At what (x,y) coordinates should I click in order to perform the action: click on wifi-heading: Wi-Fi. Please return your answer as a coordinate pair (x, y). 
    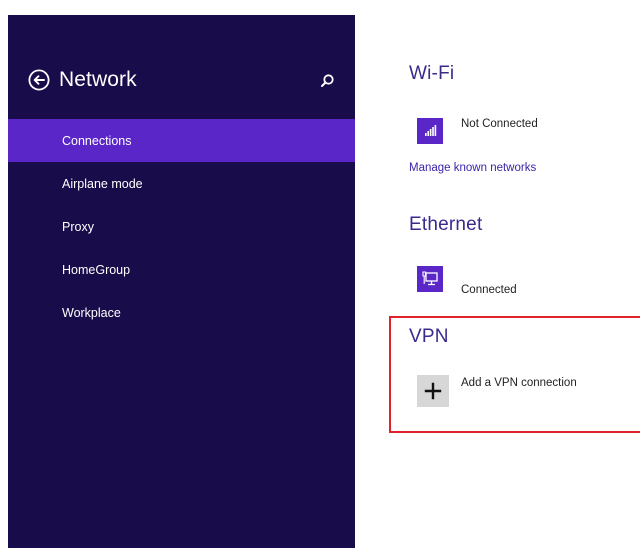
    Looking at the image, I should click on (432, 73).